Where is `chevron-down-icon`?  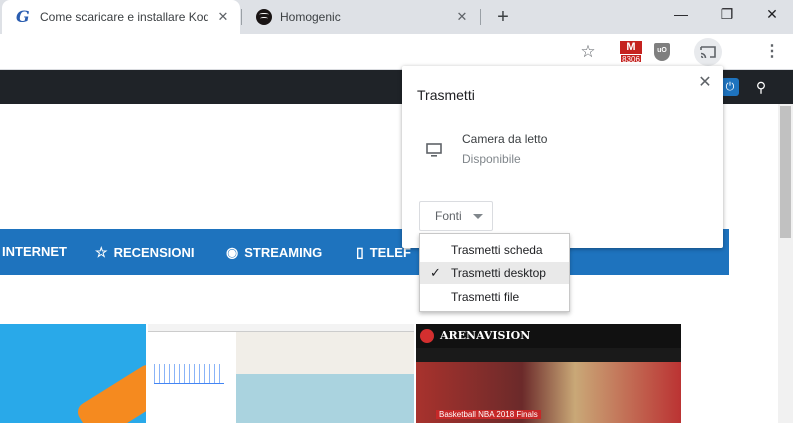 chevron-down-icon is located at coordinates (478, 216).